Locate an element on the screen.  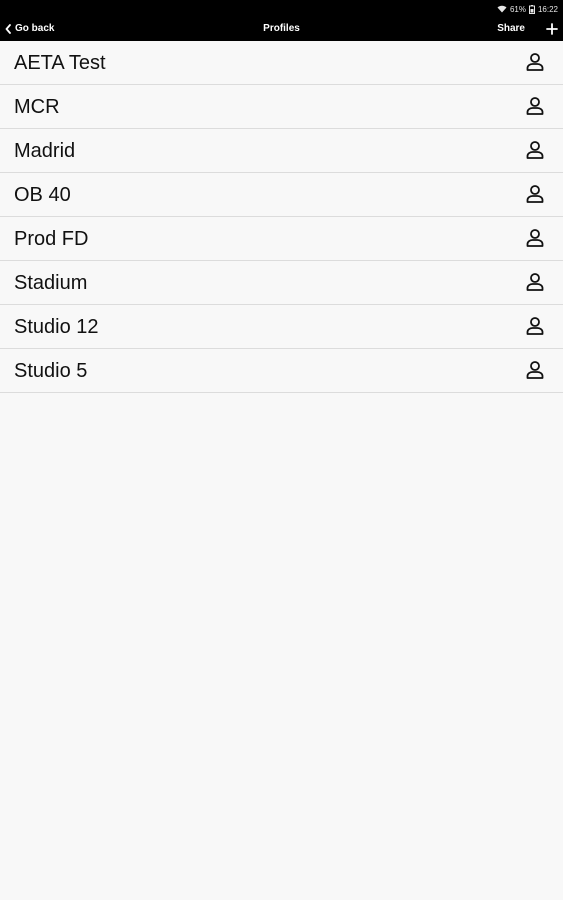
page-title: Profiles is located at coordinates (281, 28).